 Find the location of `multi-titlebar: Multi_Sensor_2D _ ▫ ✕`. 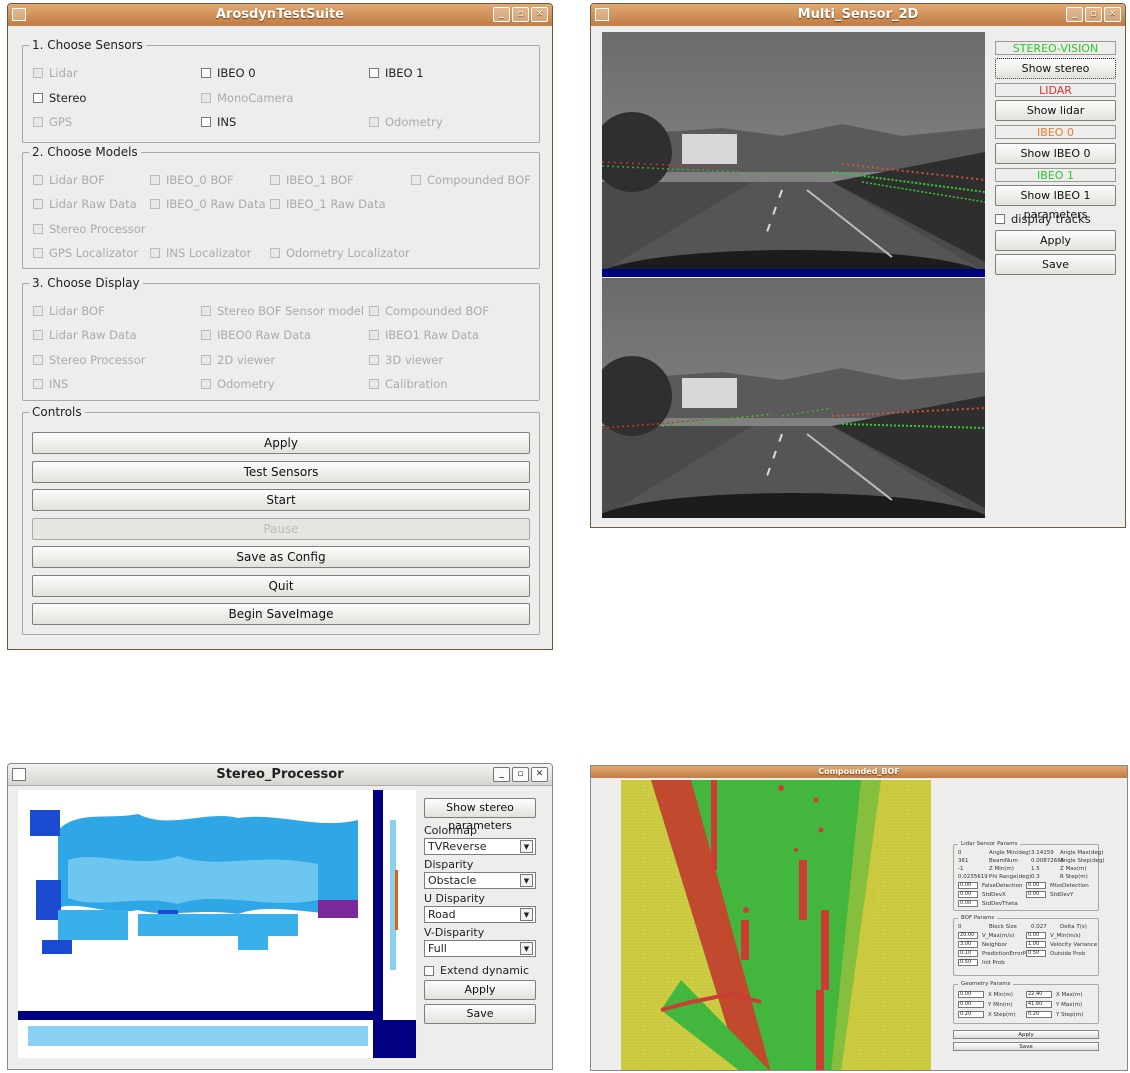

multi-titlebar: Multi_Sensor_2D _ ▫ ✕ is located at coordinates (858, 15).